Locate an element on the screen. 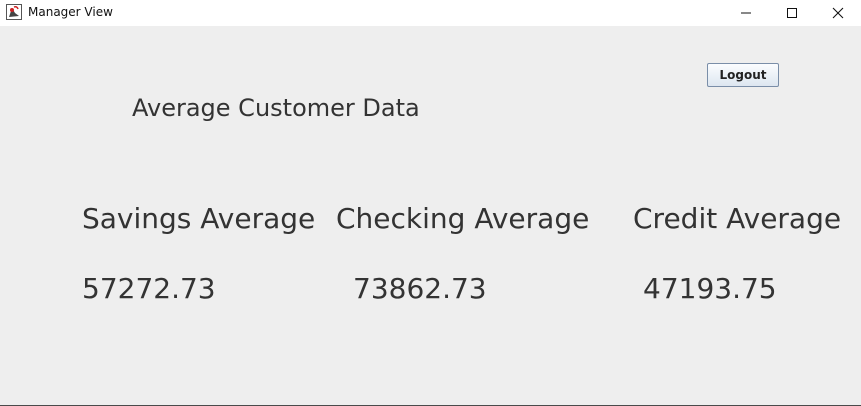 Image resolution: width=861 pixels, height=406 pixels. java-duke-icon is located at coordinates (14, 12).